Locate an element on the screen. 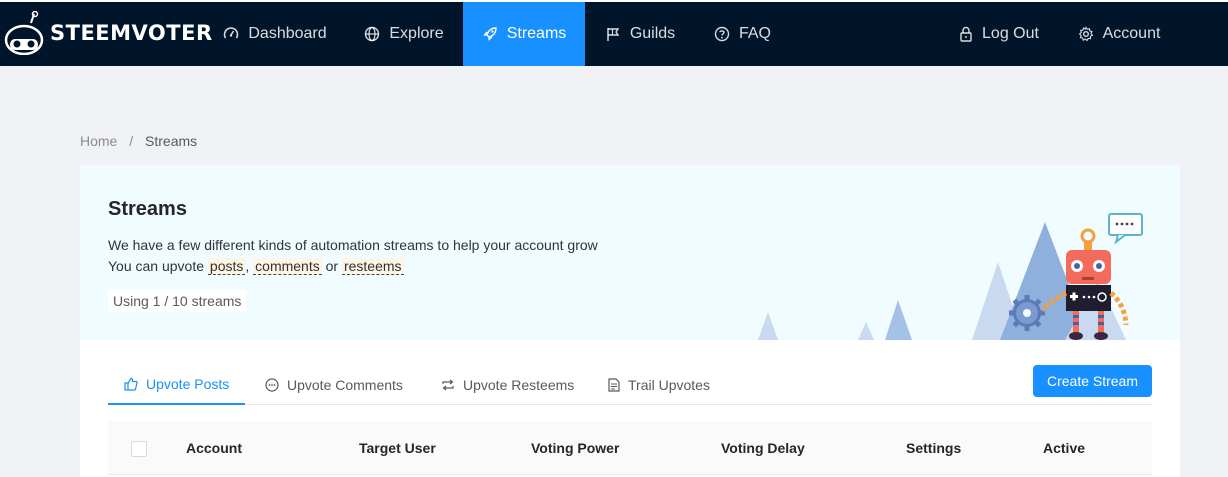  dashboard-icon is located at coordinates (231, 33).